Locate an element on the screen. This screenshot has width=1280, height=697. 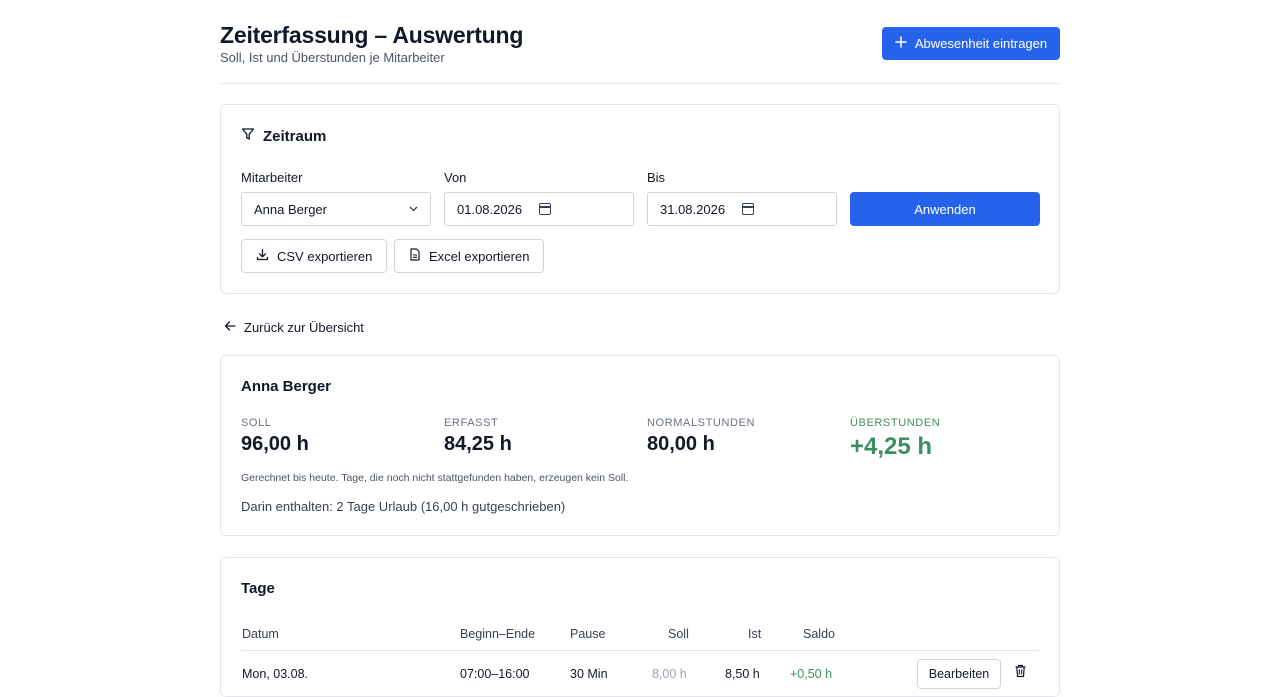
chevron-down-icon is located at coordinates (413, 209).